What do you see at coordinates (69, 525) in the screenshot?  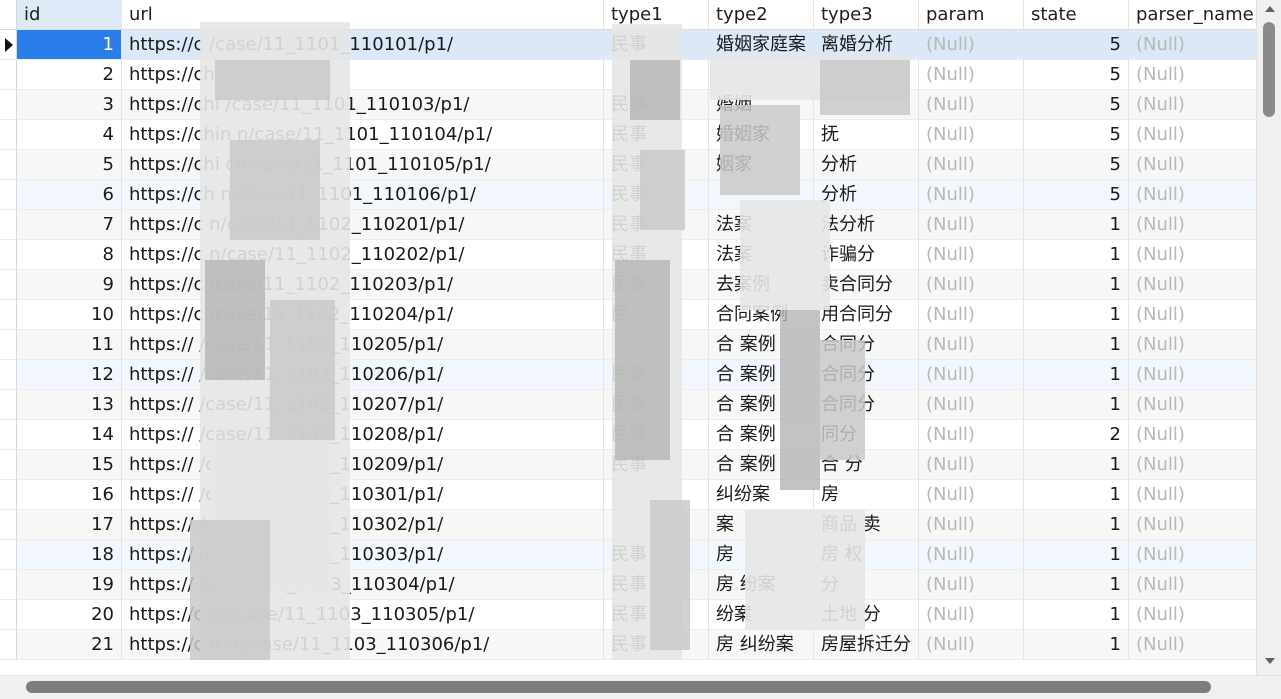 I see `cell-id: 17` at bounding box center [69, 525].